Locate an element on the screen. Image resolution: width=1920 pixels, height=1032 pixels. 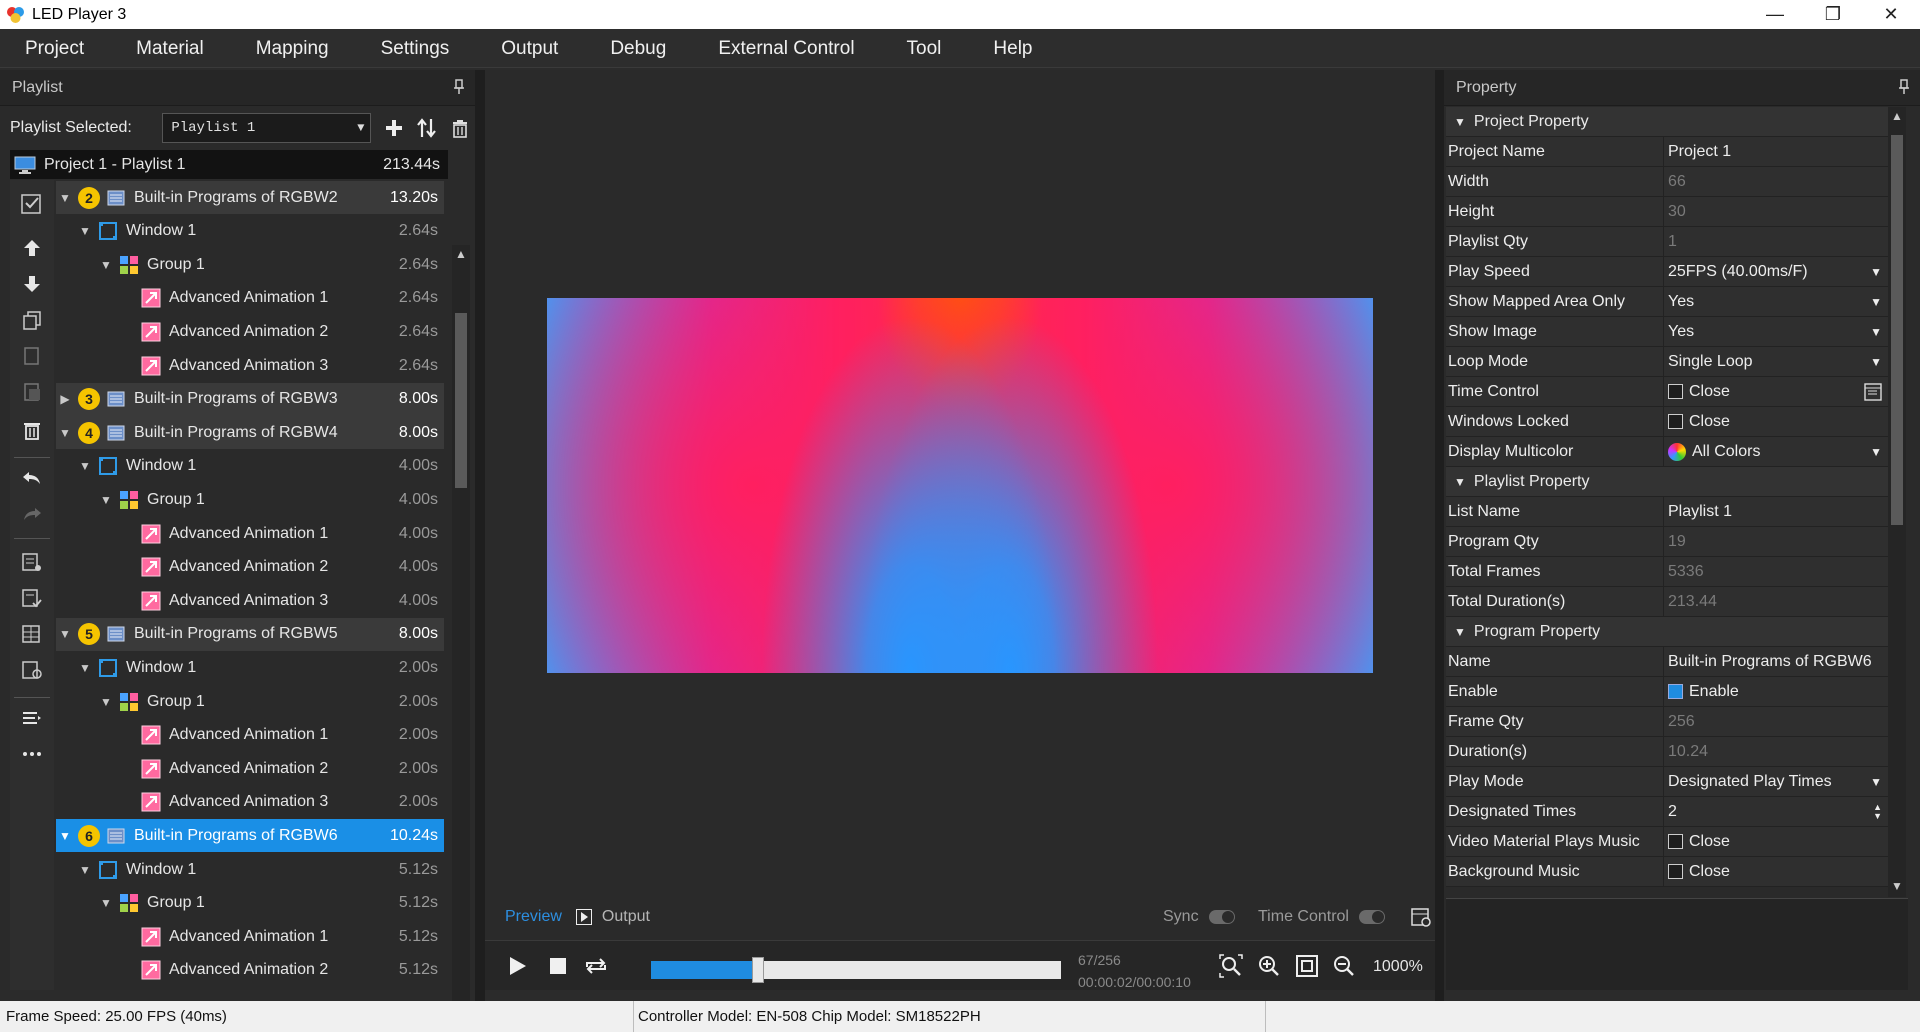
loop-button is located at coordinates (596, 966).